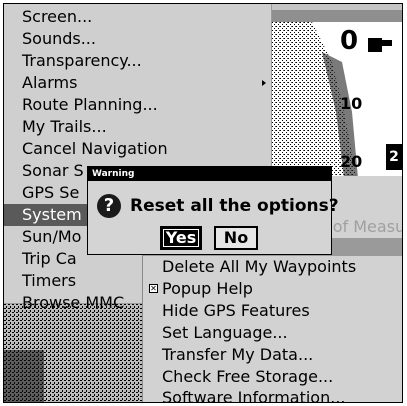  I want to click on submenu-item-hide-gps: Hide GPS Features, so click(272, 311).